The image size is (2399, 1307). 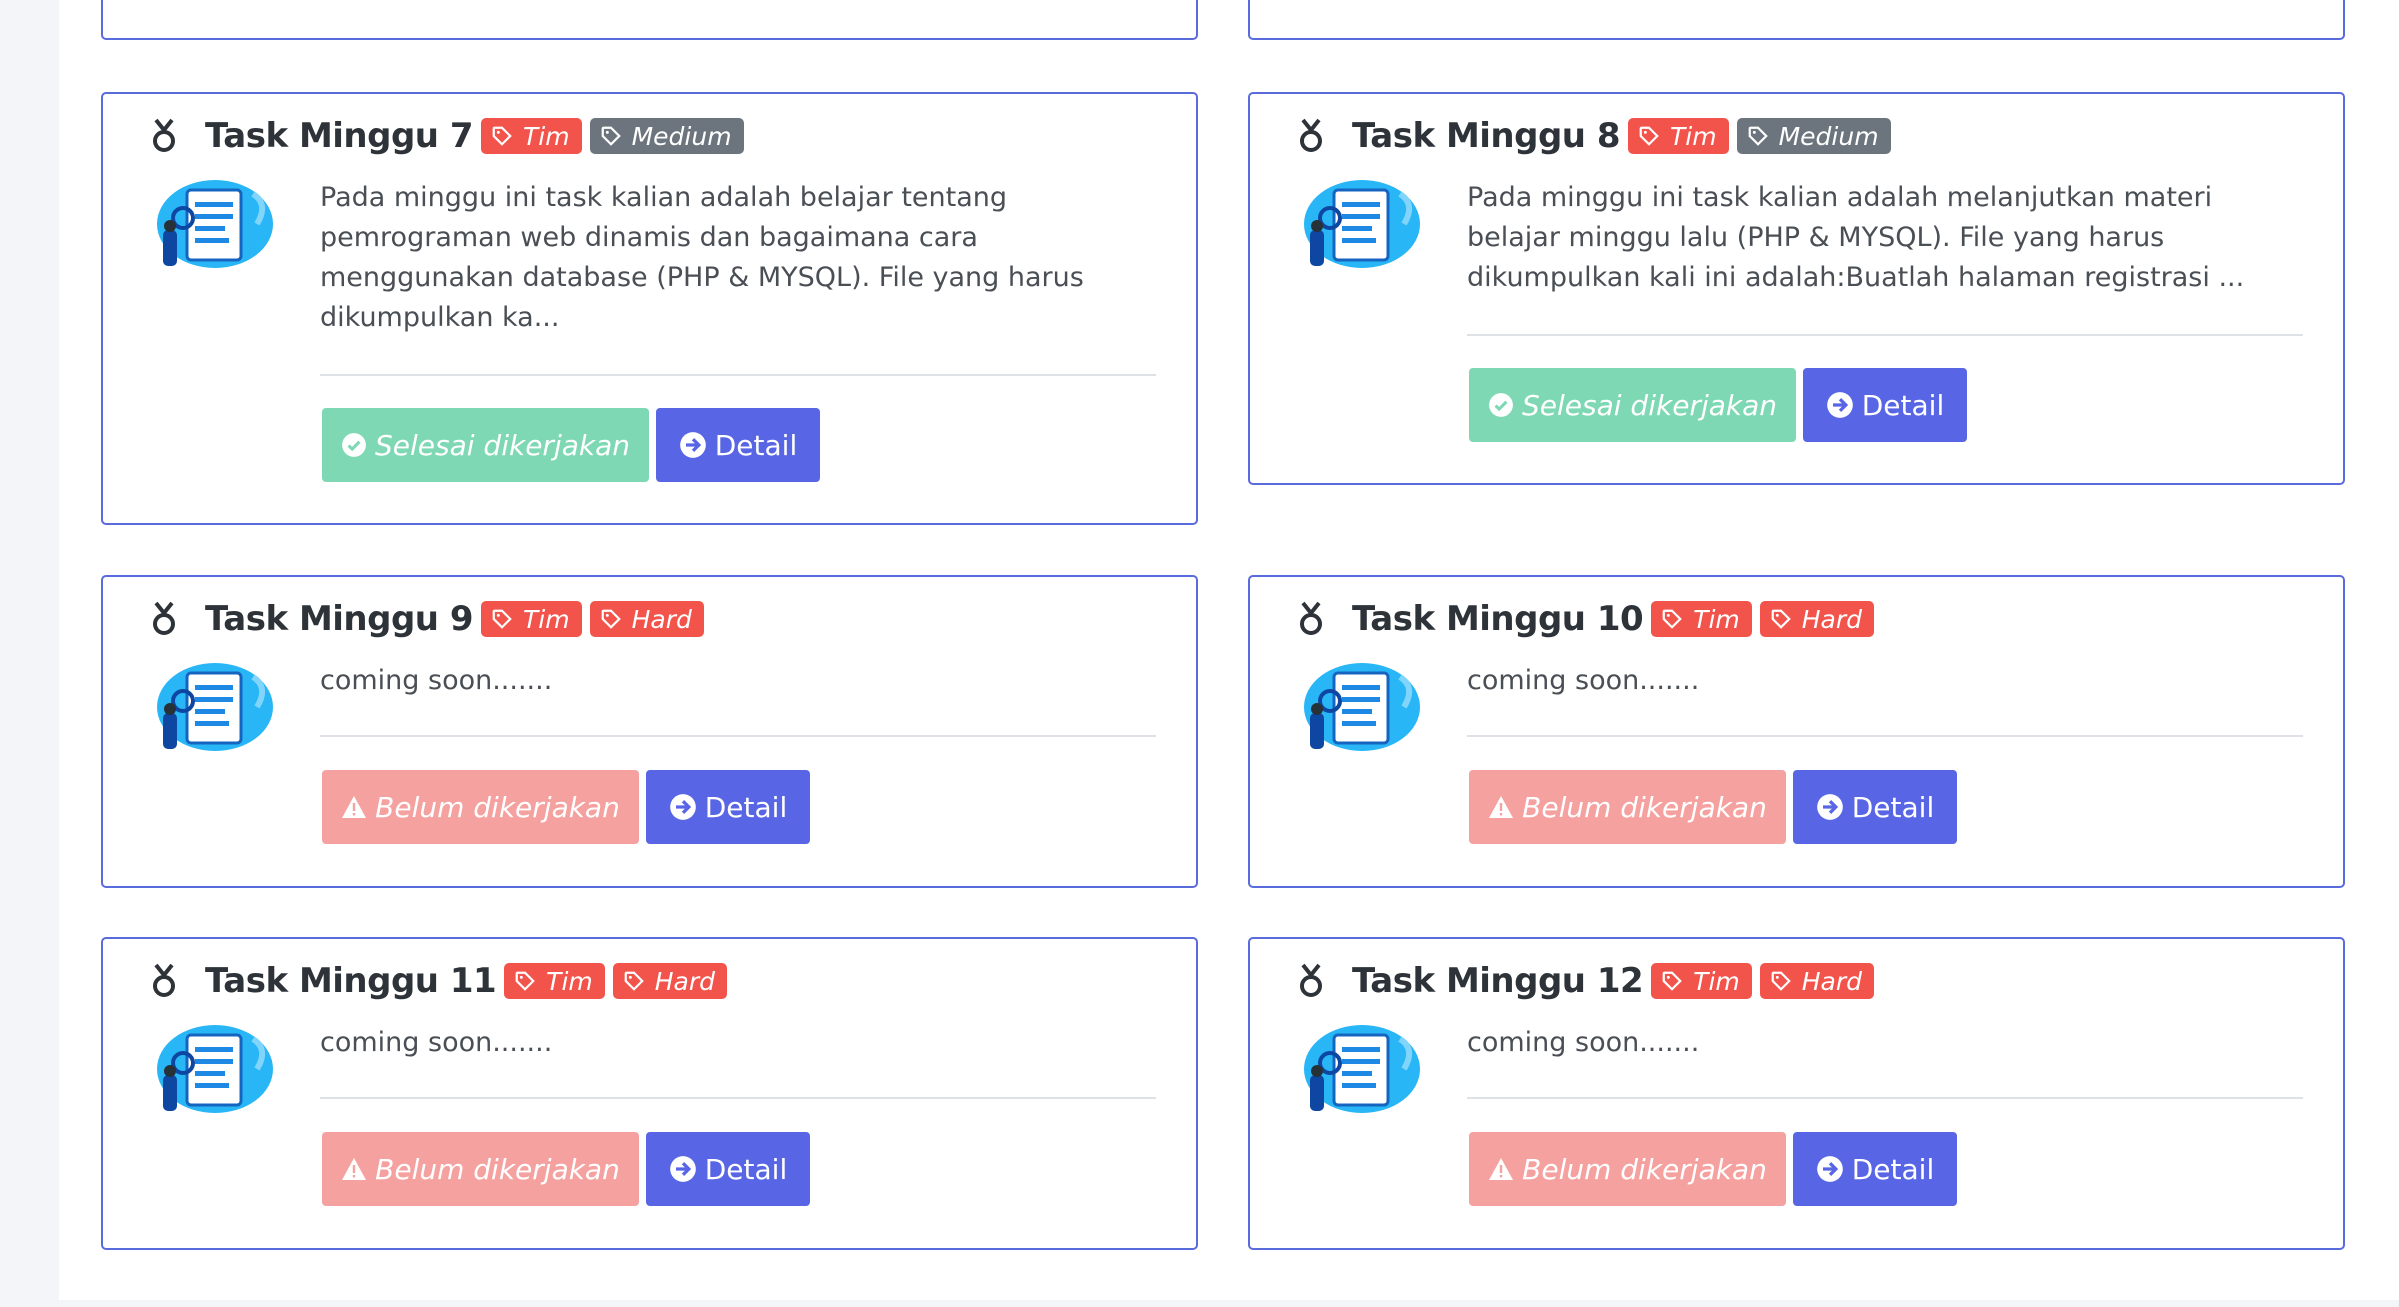 What do you see at coordinates (339, 619) in the screenshot?
I see `task-title: Task Minggu 9` at bounding box center [339, 619].